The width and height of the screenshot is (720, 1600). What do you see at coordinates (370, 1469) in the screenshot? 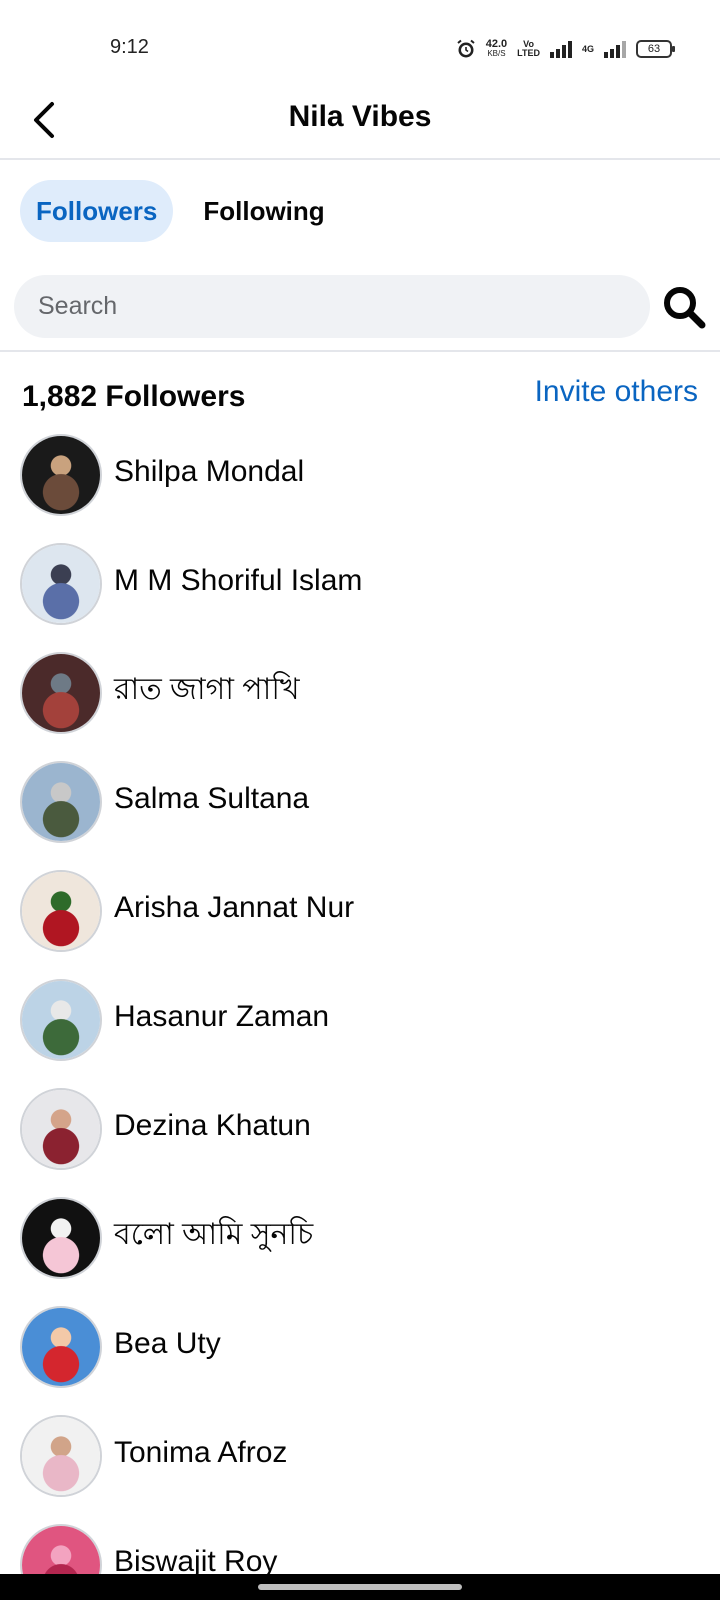
I see `follower-row: Tonima Afroz` at bounding box center [370, 1469].